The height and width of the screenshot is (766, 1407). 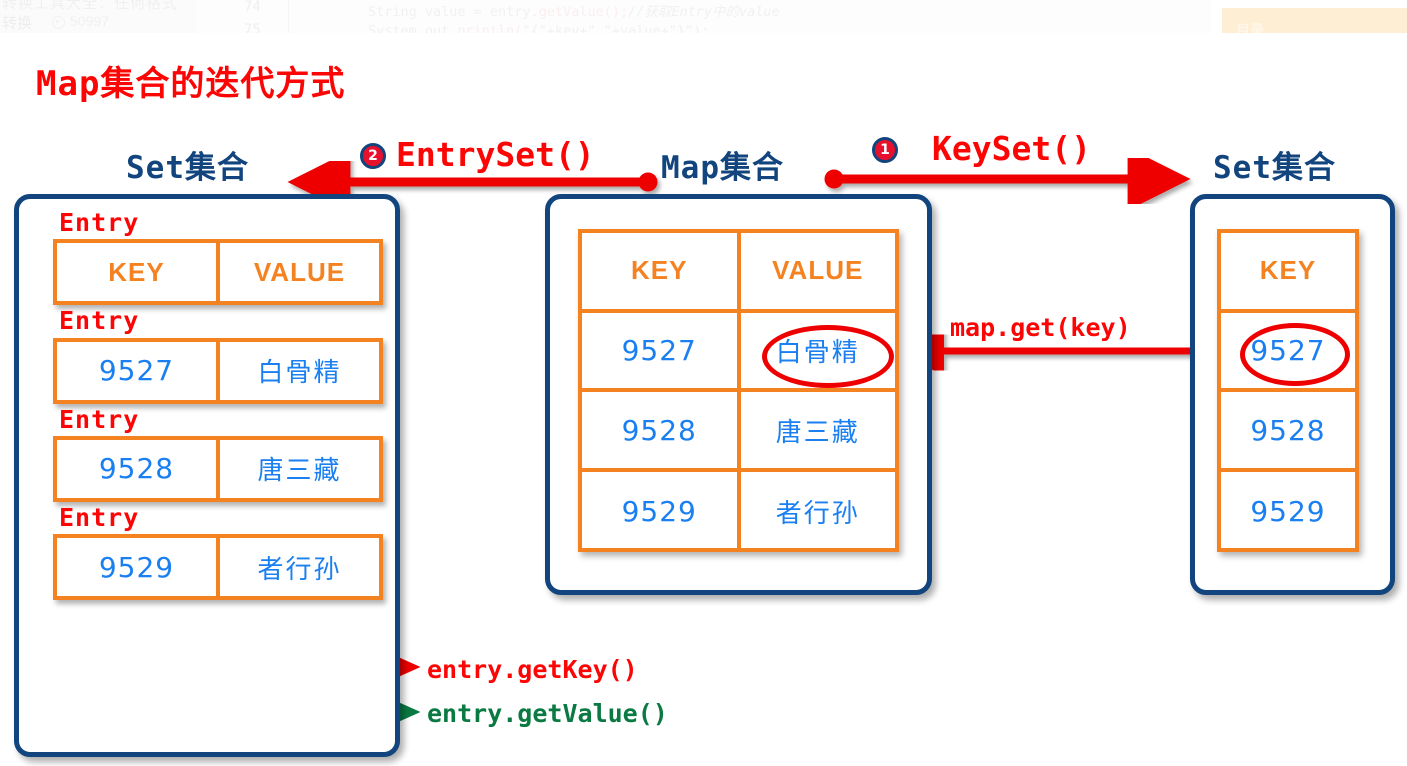 What do you see at coordinates (495, 154) in the screenshot?
I see `label-entryset-method: EntrySet()` at bounding box center [495, 154].